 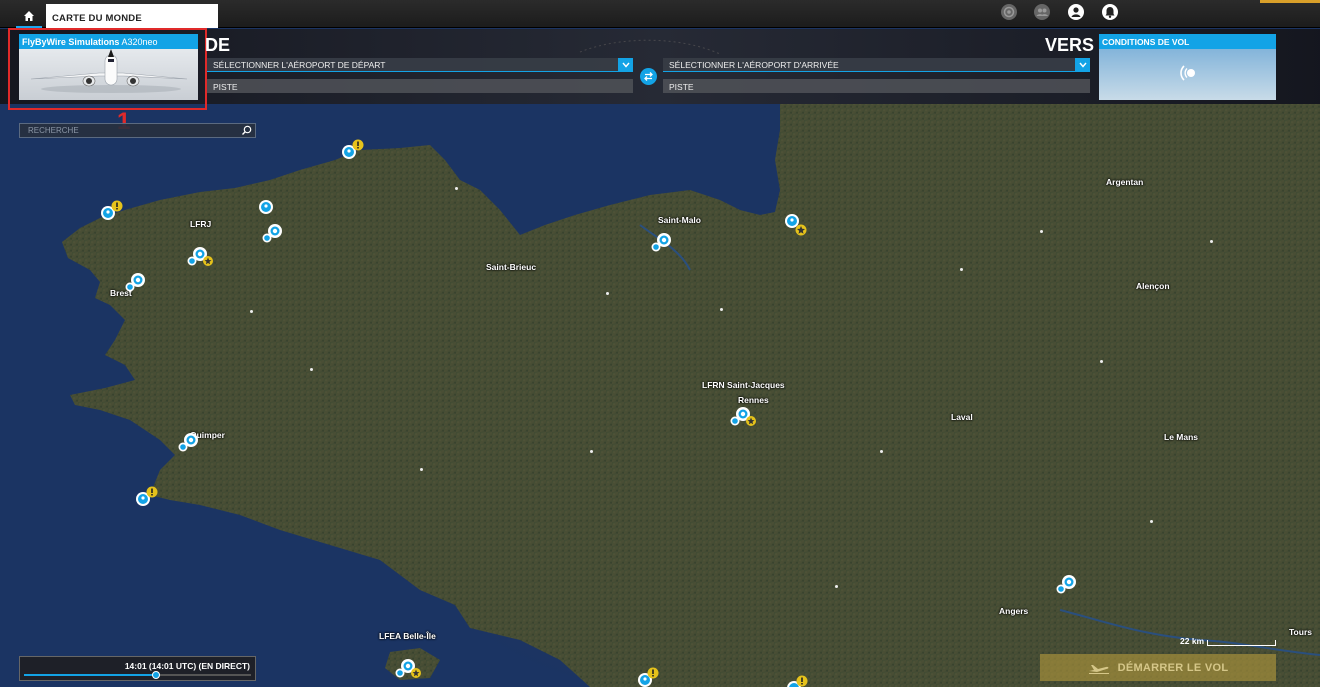 I want to click on arrival-dropdown, so click(x=1082, y=65).